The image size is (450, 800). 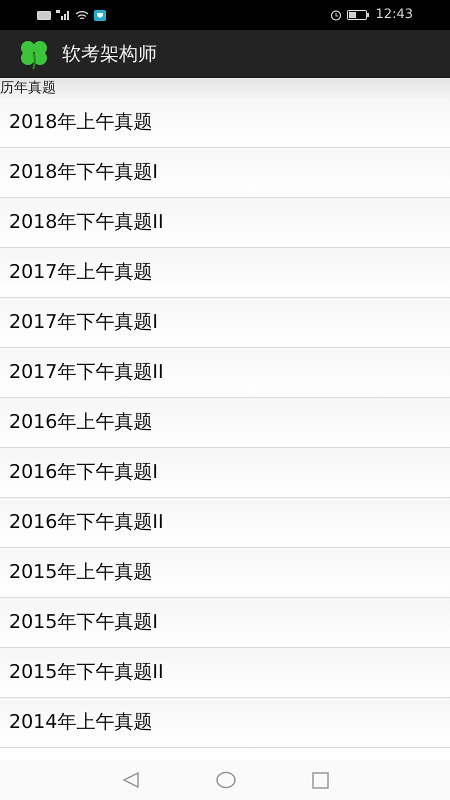 What do you see at coordinates (394, 15) in the screenshot?
I see `clock-text: 12:43` at bounding box center [394, 15].